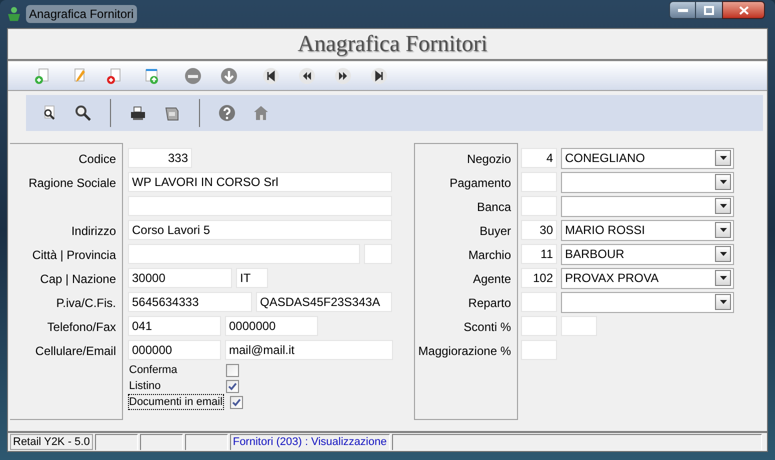 The width and height of the screenshot is (775, 460). Describe the element at coordinates (97, 159) in the screenshot. I see `field-label: Codice` at that location.